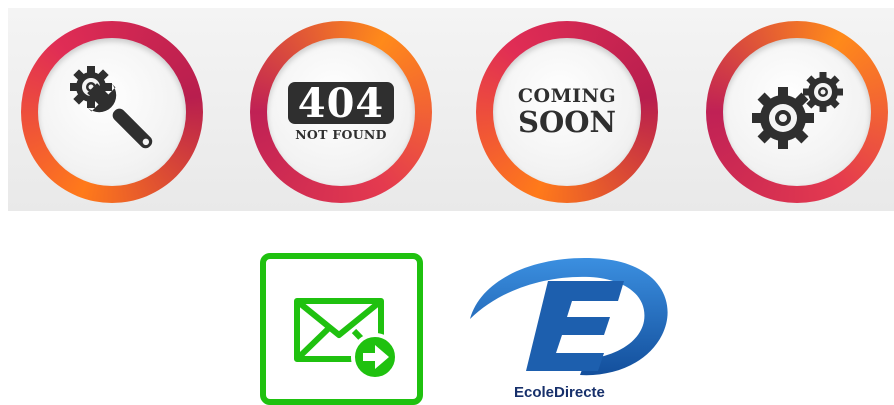 This screenshot has height=405, width=894. I want to click on send-mail-button, so click(341, 329).